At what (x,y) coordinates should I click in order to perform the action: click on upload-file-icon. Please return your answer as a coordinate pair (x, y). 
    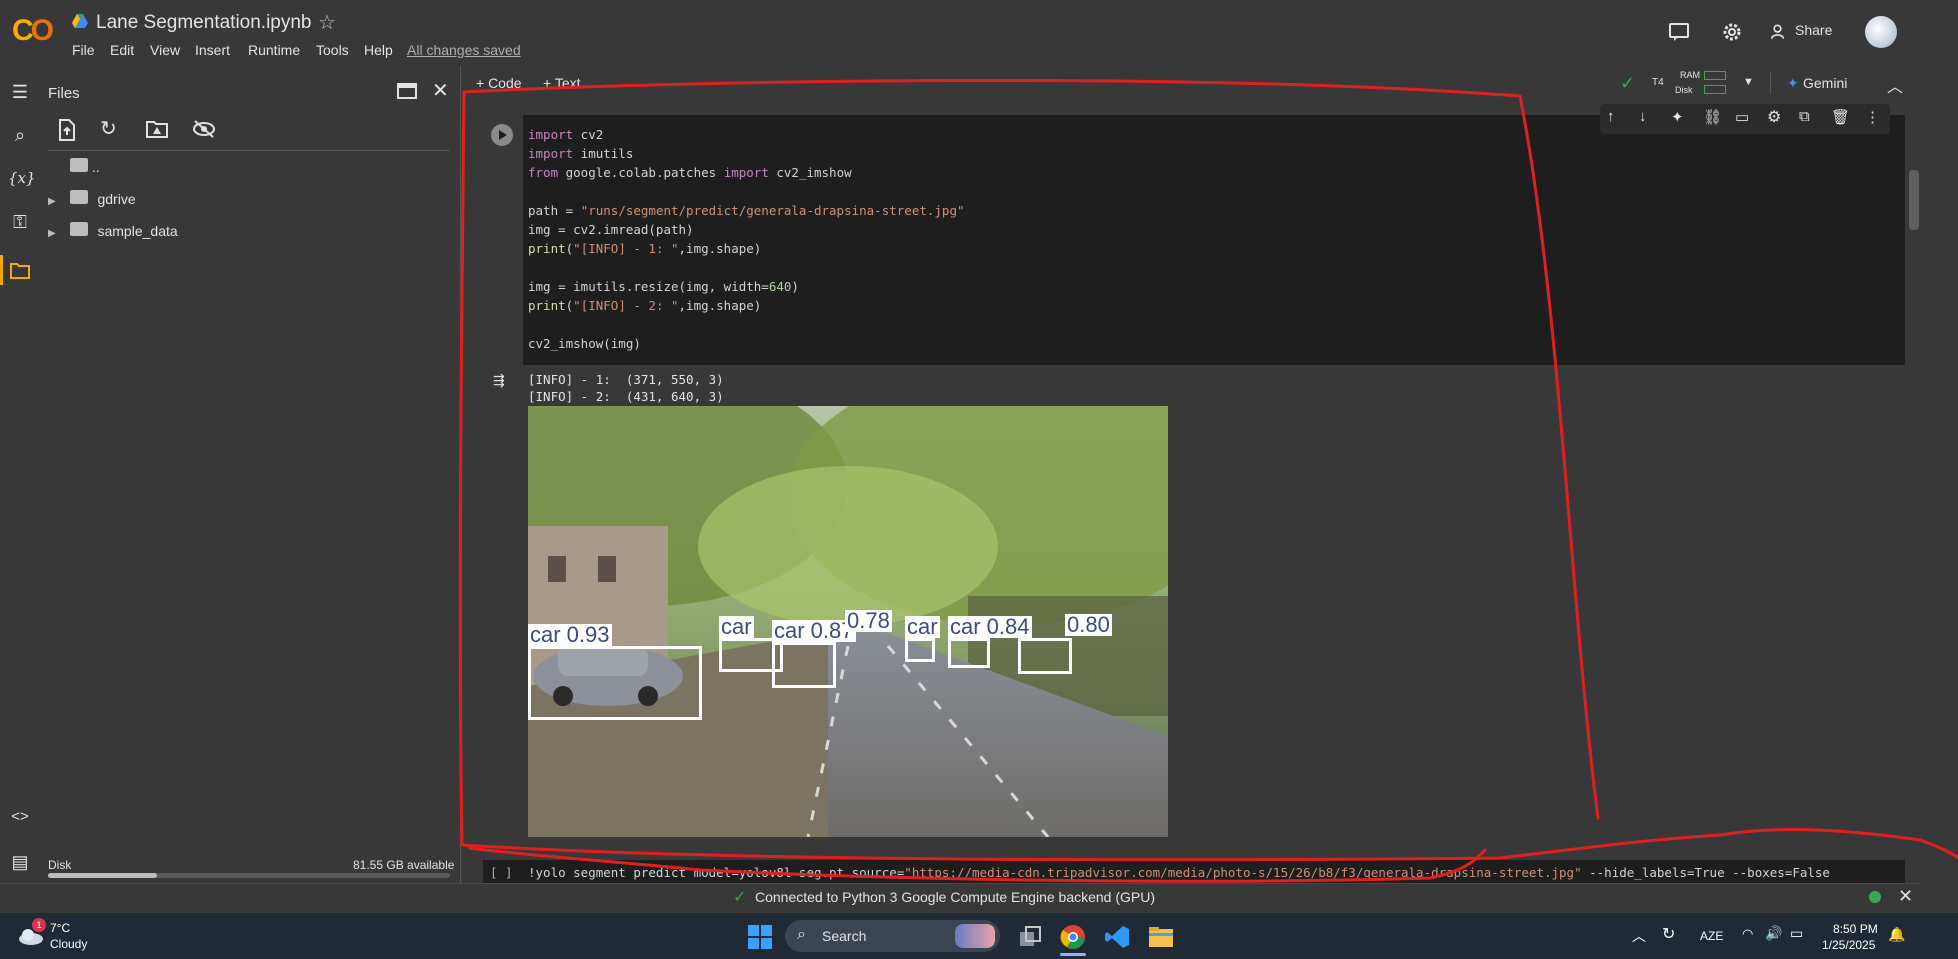
    Looking at the image, I should click on (67, 130).